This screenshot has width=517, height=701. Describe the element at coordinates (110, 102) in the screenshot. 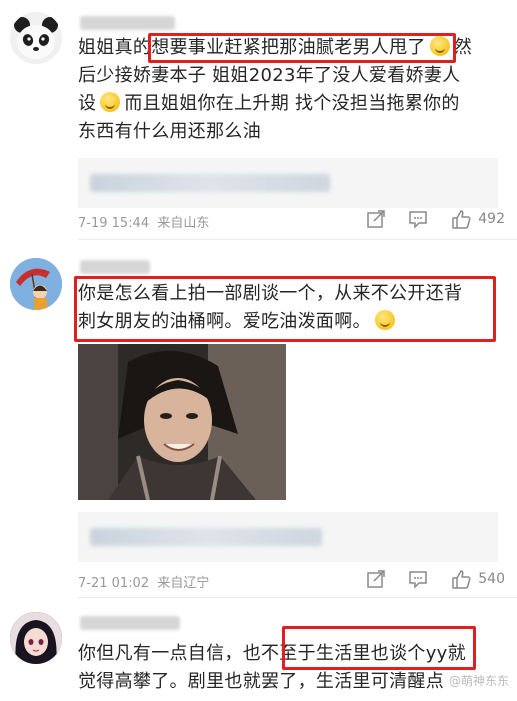

I see `think-emoji-icon` at that location.